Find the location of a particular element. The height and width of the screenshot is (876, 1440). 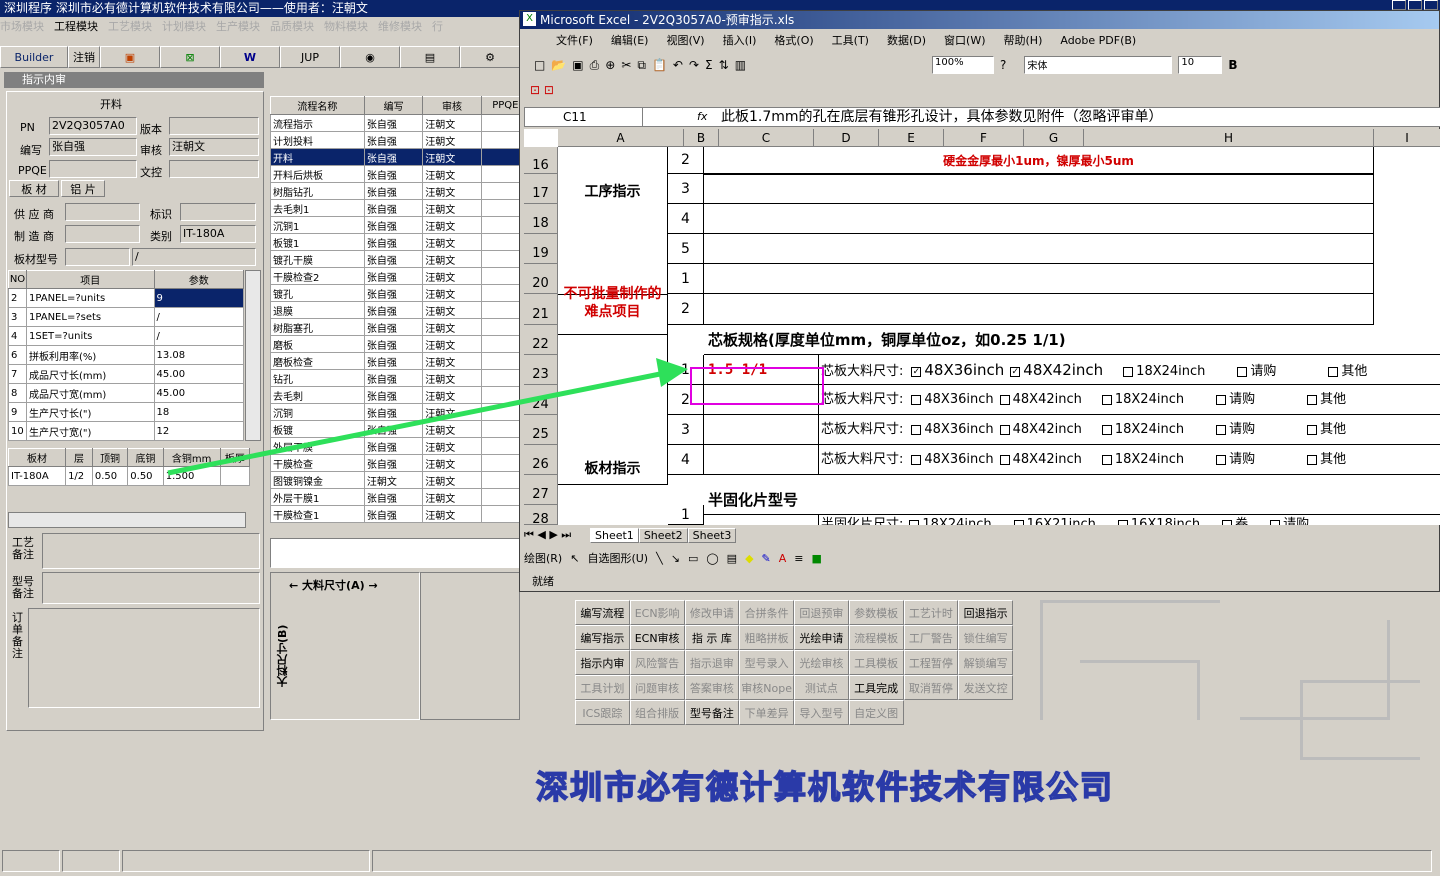

function-button: 参数模板 is located at coordinates (876, 612).